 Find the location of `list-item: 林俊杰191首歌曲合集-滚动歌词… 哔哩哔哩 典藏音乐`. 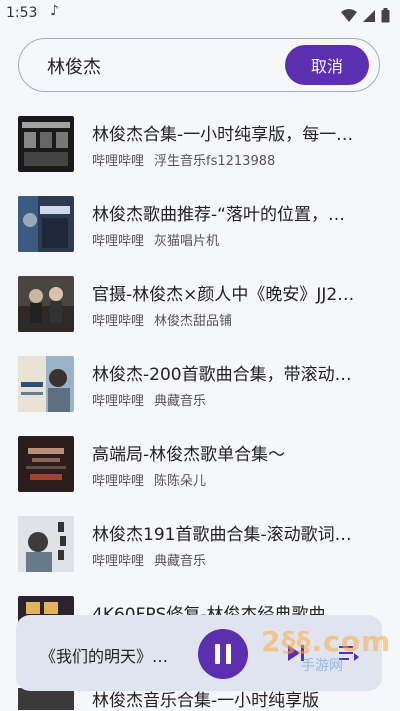

list-item: 林俊杰191首歌曲合集-滚动歌词… 哔哩哔哩 典藏音乐 is located at coordinates (200, 548).